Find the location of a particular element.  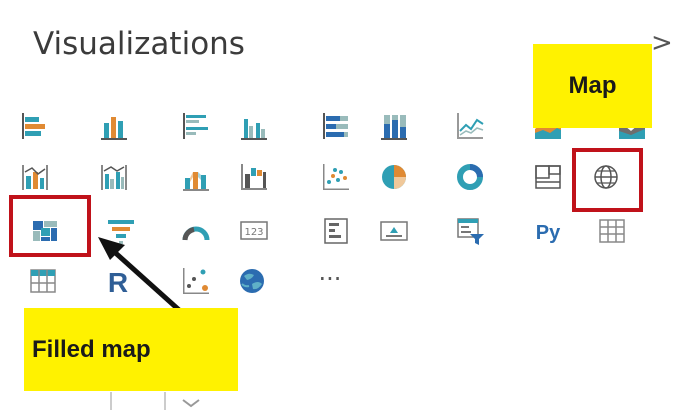

filled-map-icon-highlight is located at coordinates (50, 226).